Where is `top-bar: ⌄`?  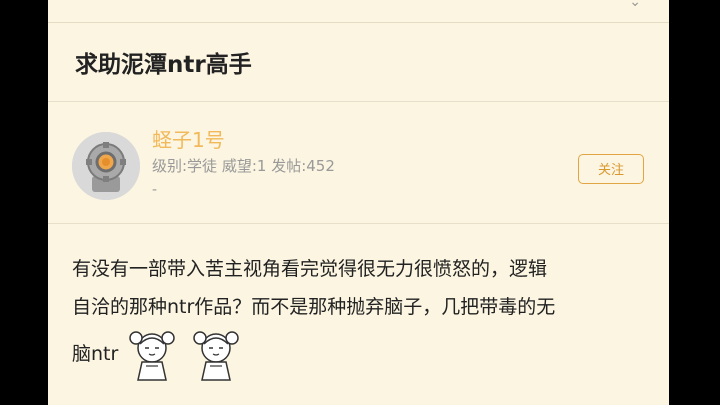
top-bar: ⌄ is located at coordinates (358, 11).